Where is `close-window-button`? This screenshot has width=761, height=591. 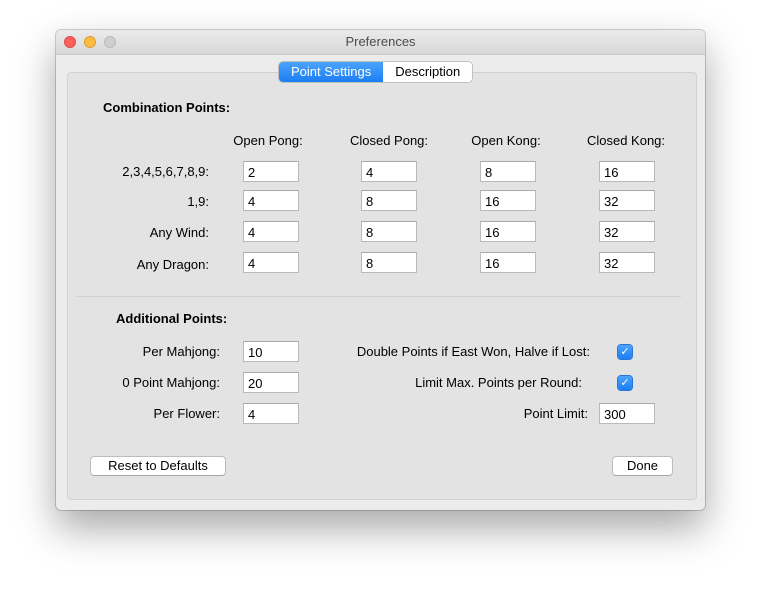
close-window-button is located at coordinates (70, 42).